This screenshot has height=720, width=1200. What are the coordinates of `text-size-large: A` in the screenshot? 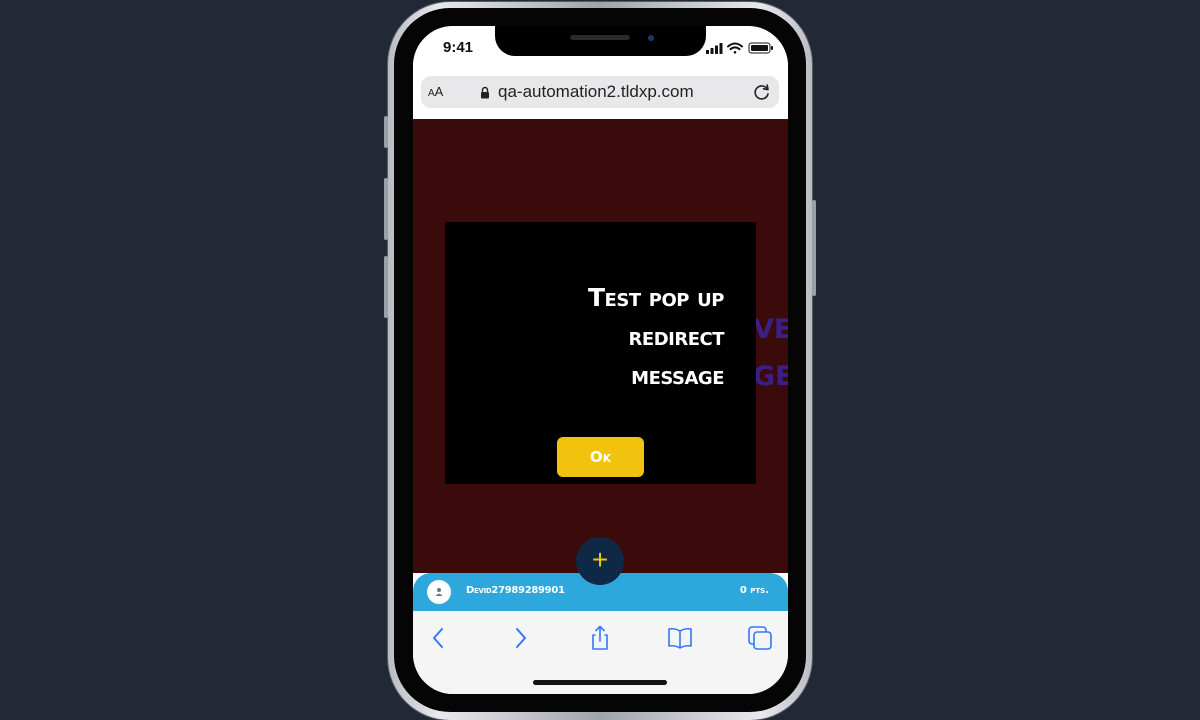 It's located at (439, 91).